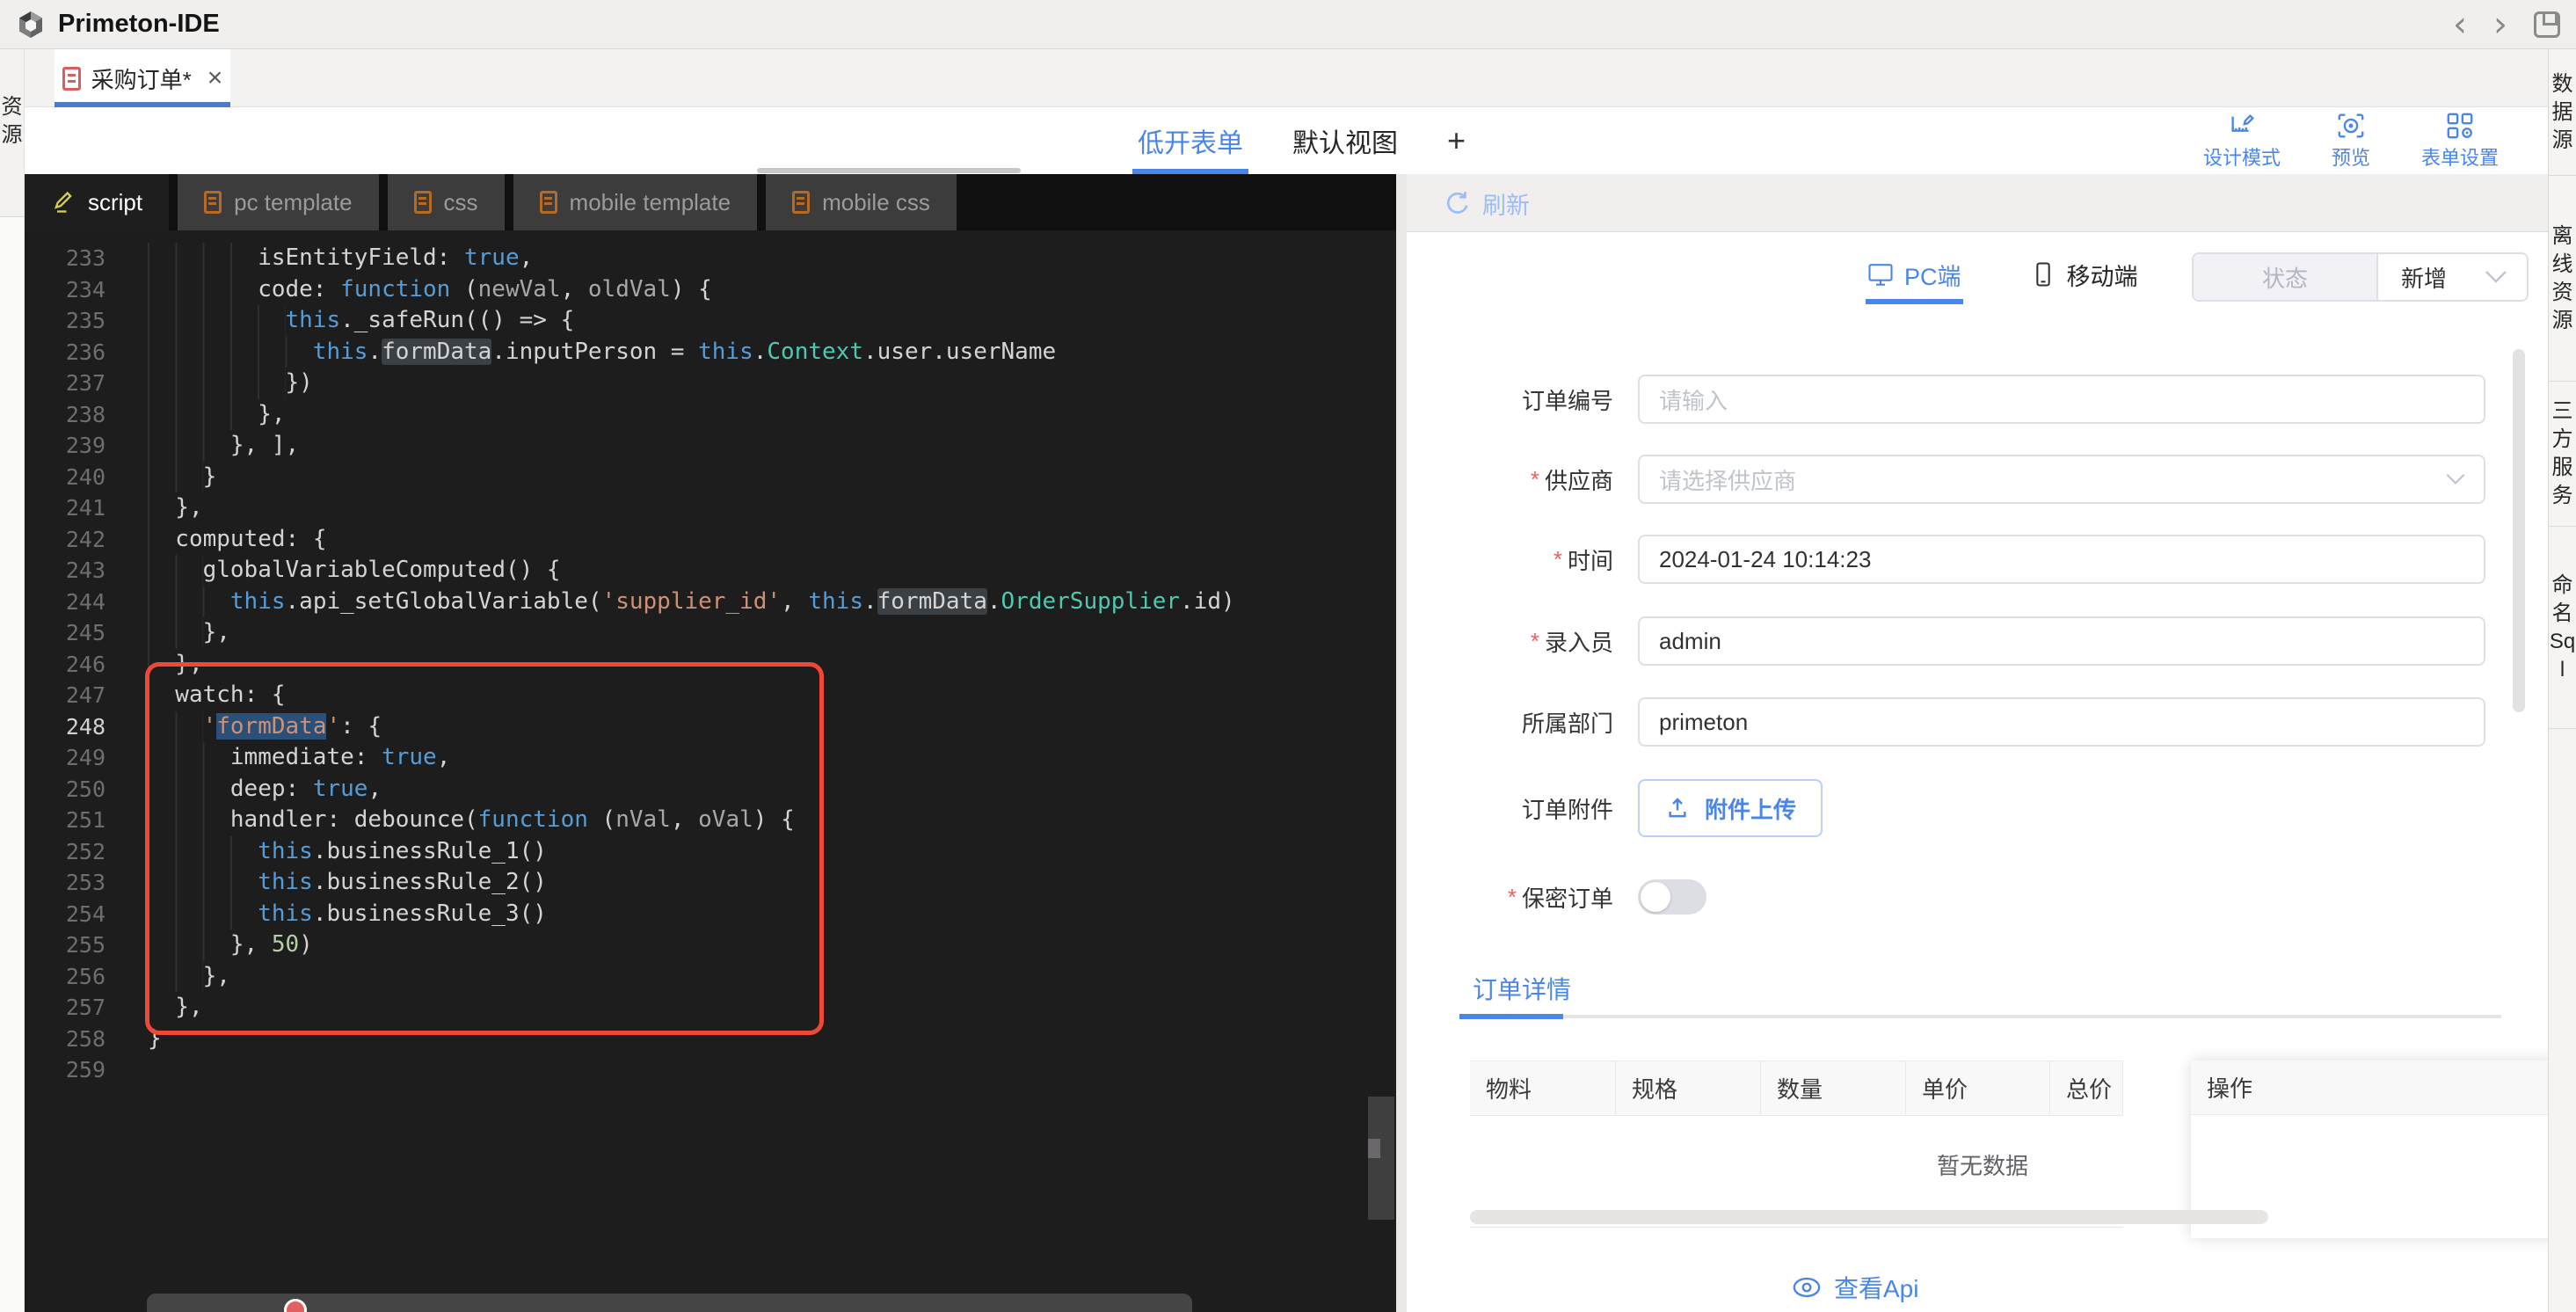 The width and height of the screenshot is (2576, 1312). Describe the element at coordinates (1456, 140) in the screenshot. I see `add-view-button: +` at that location.